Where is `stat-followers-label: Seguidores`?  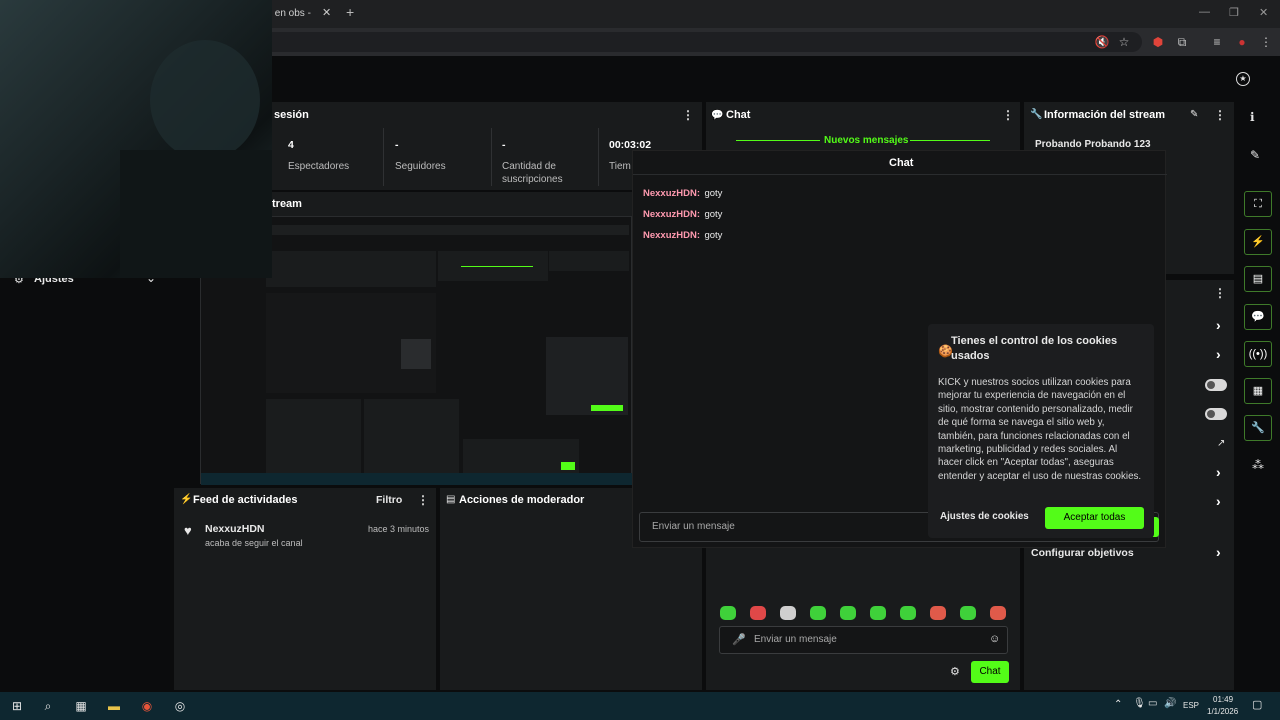 stat-followers-label: Seguidores is located at coordinates (420, 166).